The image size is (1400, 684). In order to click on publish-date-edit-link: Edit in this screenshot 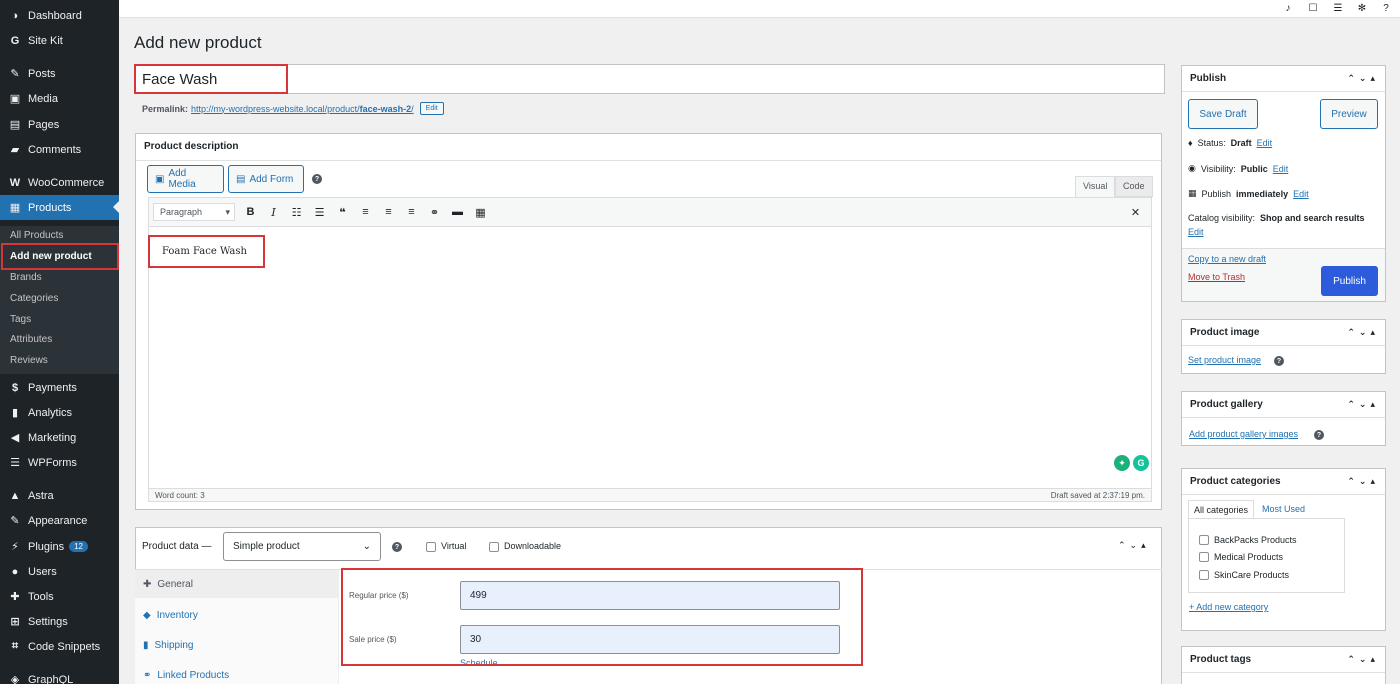, I will do `click(1301, 194)`.